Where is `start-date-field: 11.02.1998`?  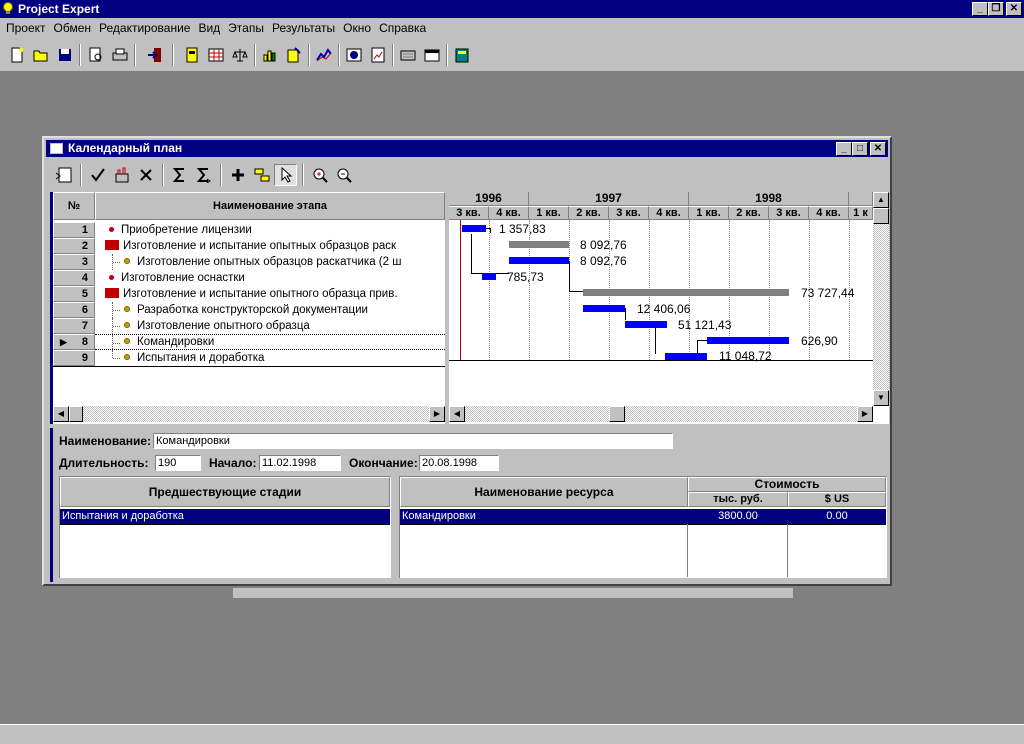 start-date-field: 11.02.1998 is located at coordinates (300, 463).